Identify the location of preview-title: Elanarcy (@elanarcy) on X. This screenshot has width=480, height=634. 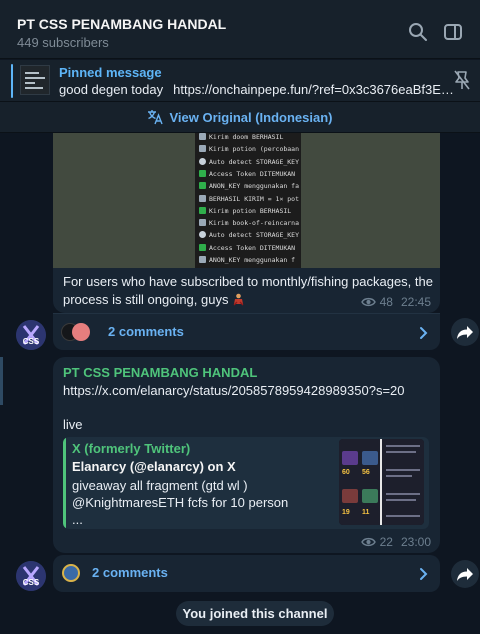
(154, 466).